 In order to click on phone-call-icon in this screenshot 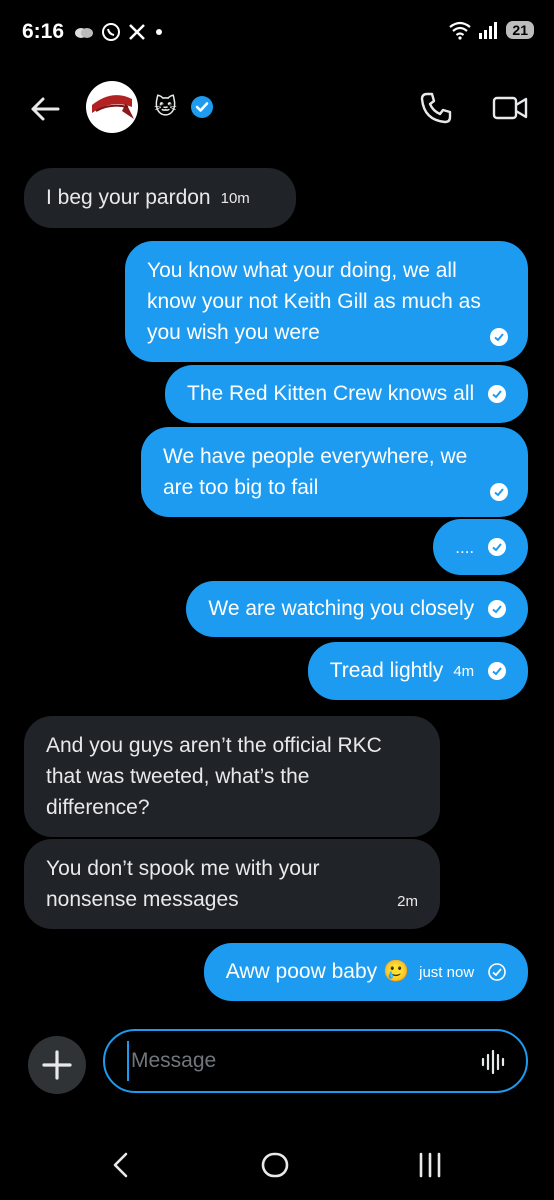, I will do `click(436, 108)`.